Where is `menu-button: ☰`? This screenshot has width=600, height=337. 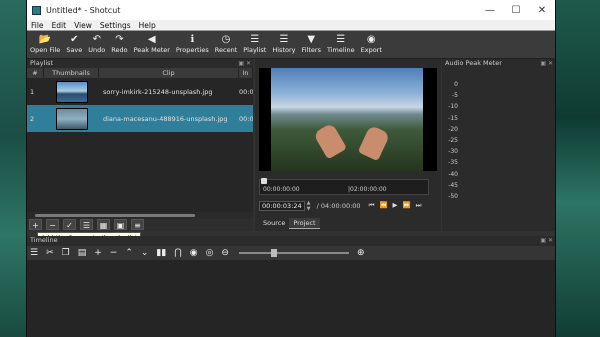
menu-button: ☰ is located at coordinates (34, 253).